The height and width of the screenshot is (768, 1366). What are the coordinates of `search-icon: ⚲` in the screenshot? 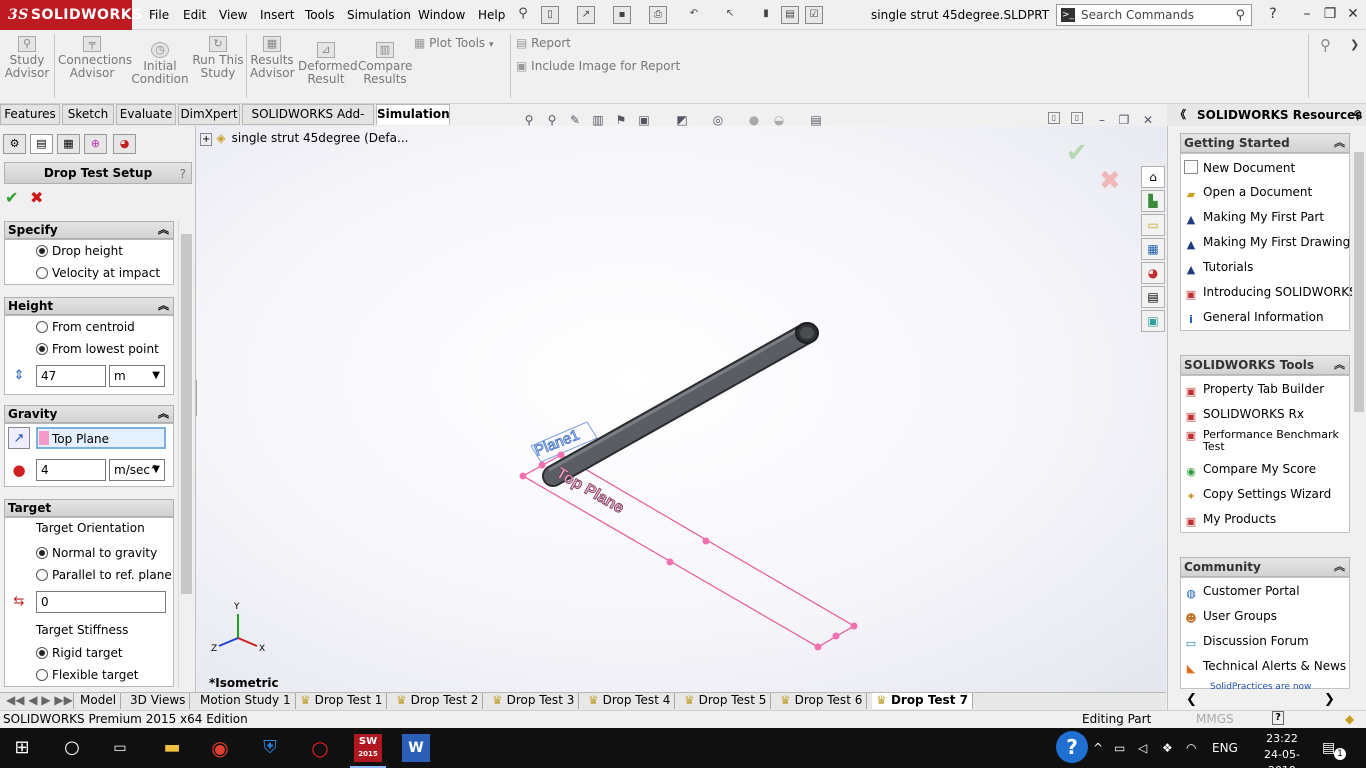 It's located at (1240, 16).